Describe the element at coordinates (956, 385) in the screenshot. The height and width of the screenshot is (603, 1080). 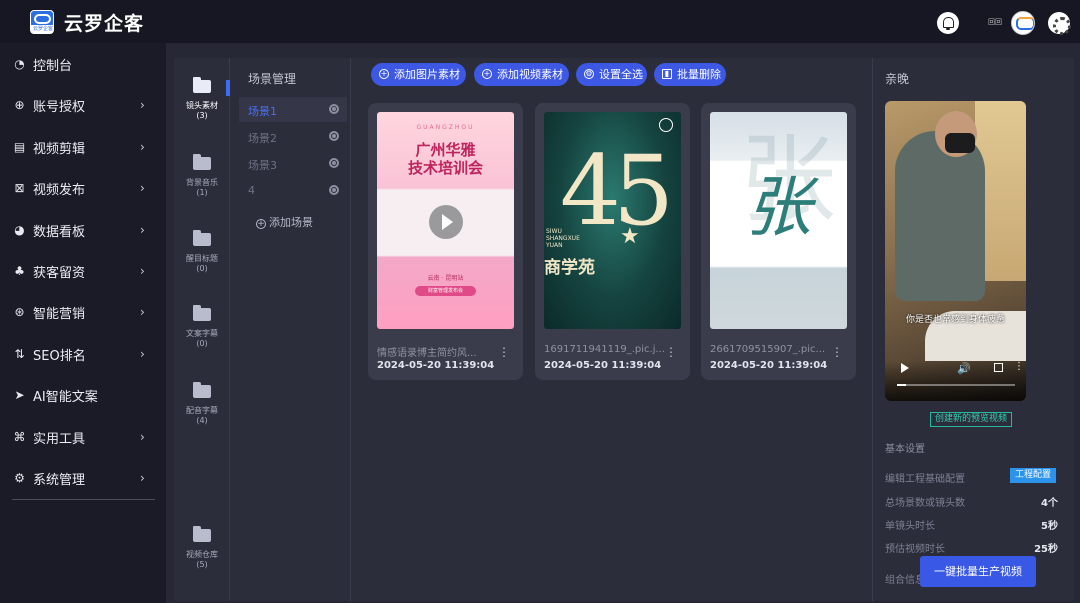
I see `video-progress-bar` at that location.